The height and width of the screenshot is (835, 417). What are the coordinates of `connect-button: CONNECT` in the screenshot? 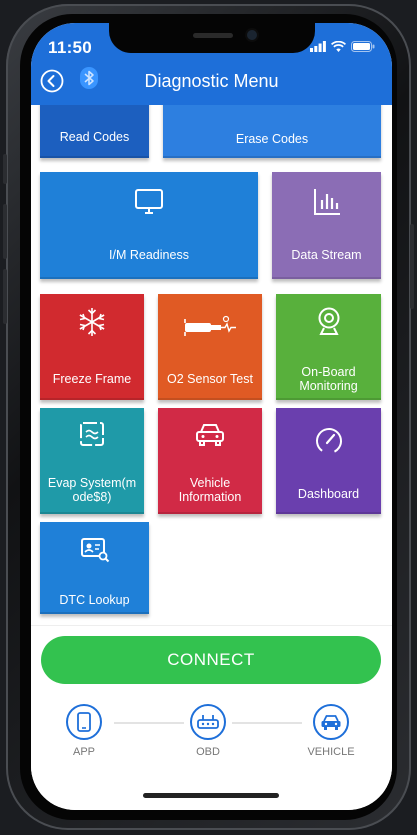 It's located at (211, 660).